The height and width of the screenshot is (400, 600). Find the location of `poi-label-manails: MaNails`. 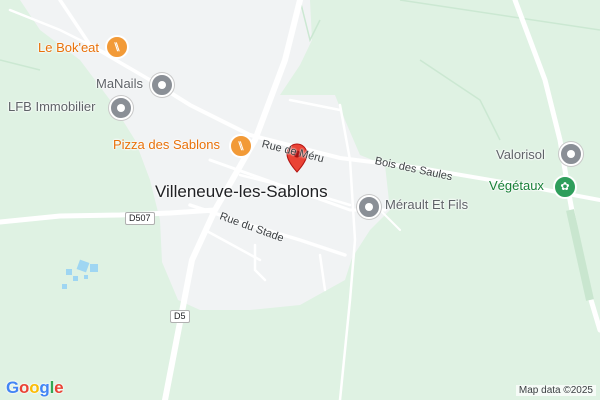

poi-label-manails: MaNails is located at coordinates (119, 83).